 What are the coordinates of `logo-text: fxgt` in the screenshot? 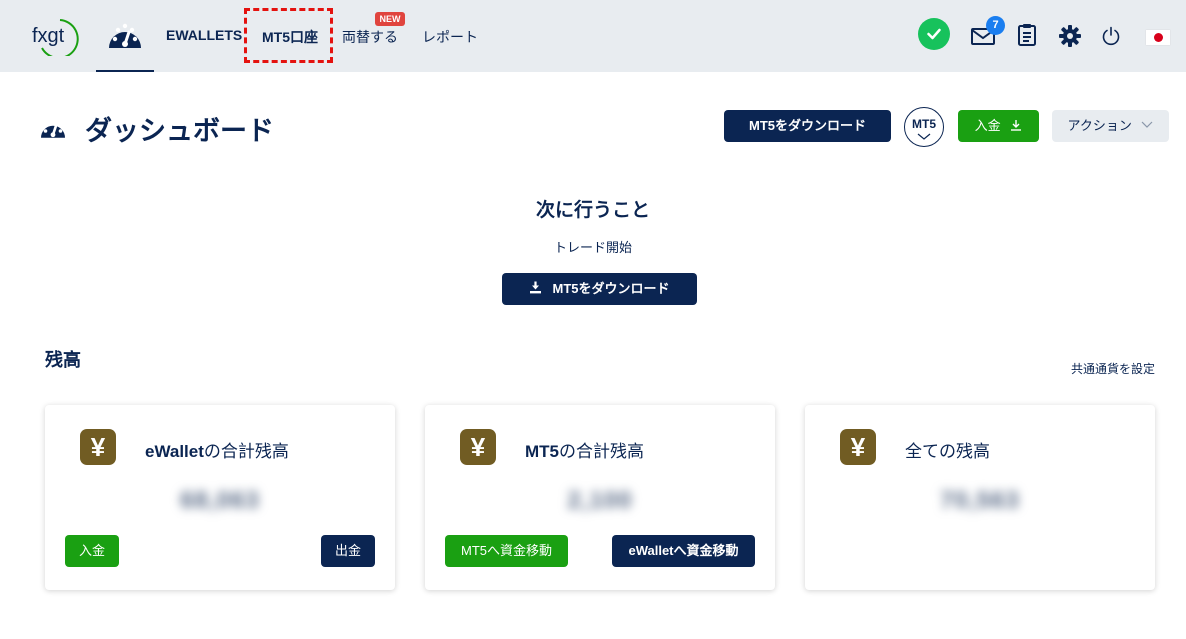 It's located at (48, 36).